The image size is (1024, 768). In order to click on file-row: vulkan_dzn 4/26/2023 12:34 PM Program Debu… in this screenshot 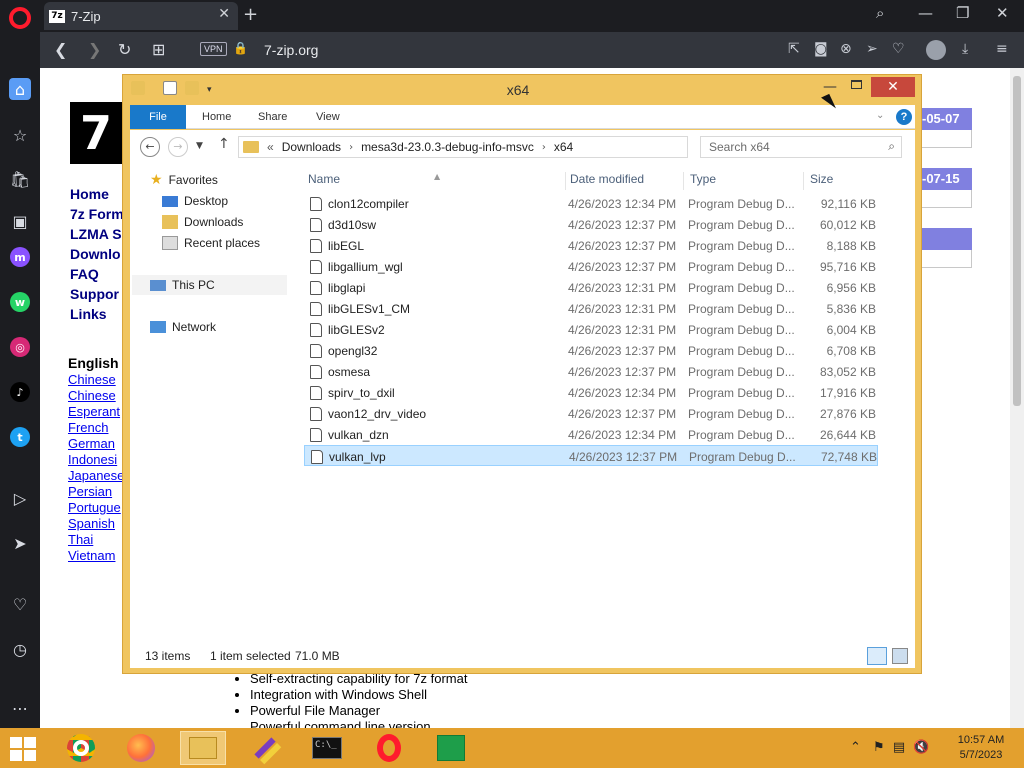, I will do `click(591, 434)`.